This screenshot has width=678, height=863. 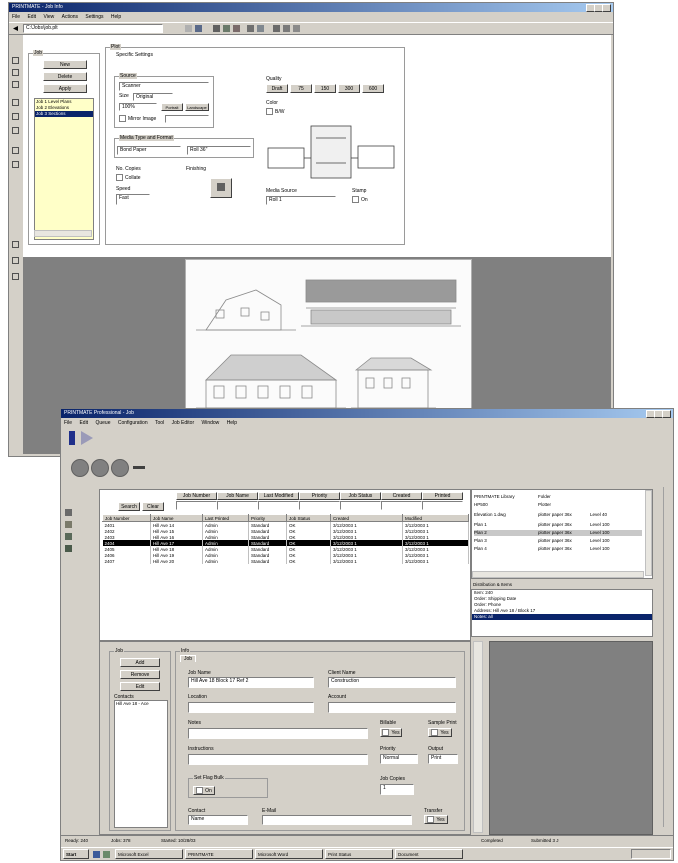 What do you see at coordinates (360, 496) in the screenshot?
I see `filter-header: Job Status` at bounding box center [360, 496].